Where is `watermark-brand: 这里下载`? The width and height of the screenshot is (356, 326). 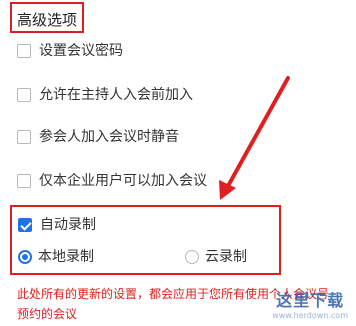
watermark-brand: 这里下载 is located at coordinates (310, 300).